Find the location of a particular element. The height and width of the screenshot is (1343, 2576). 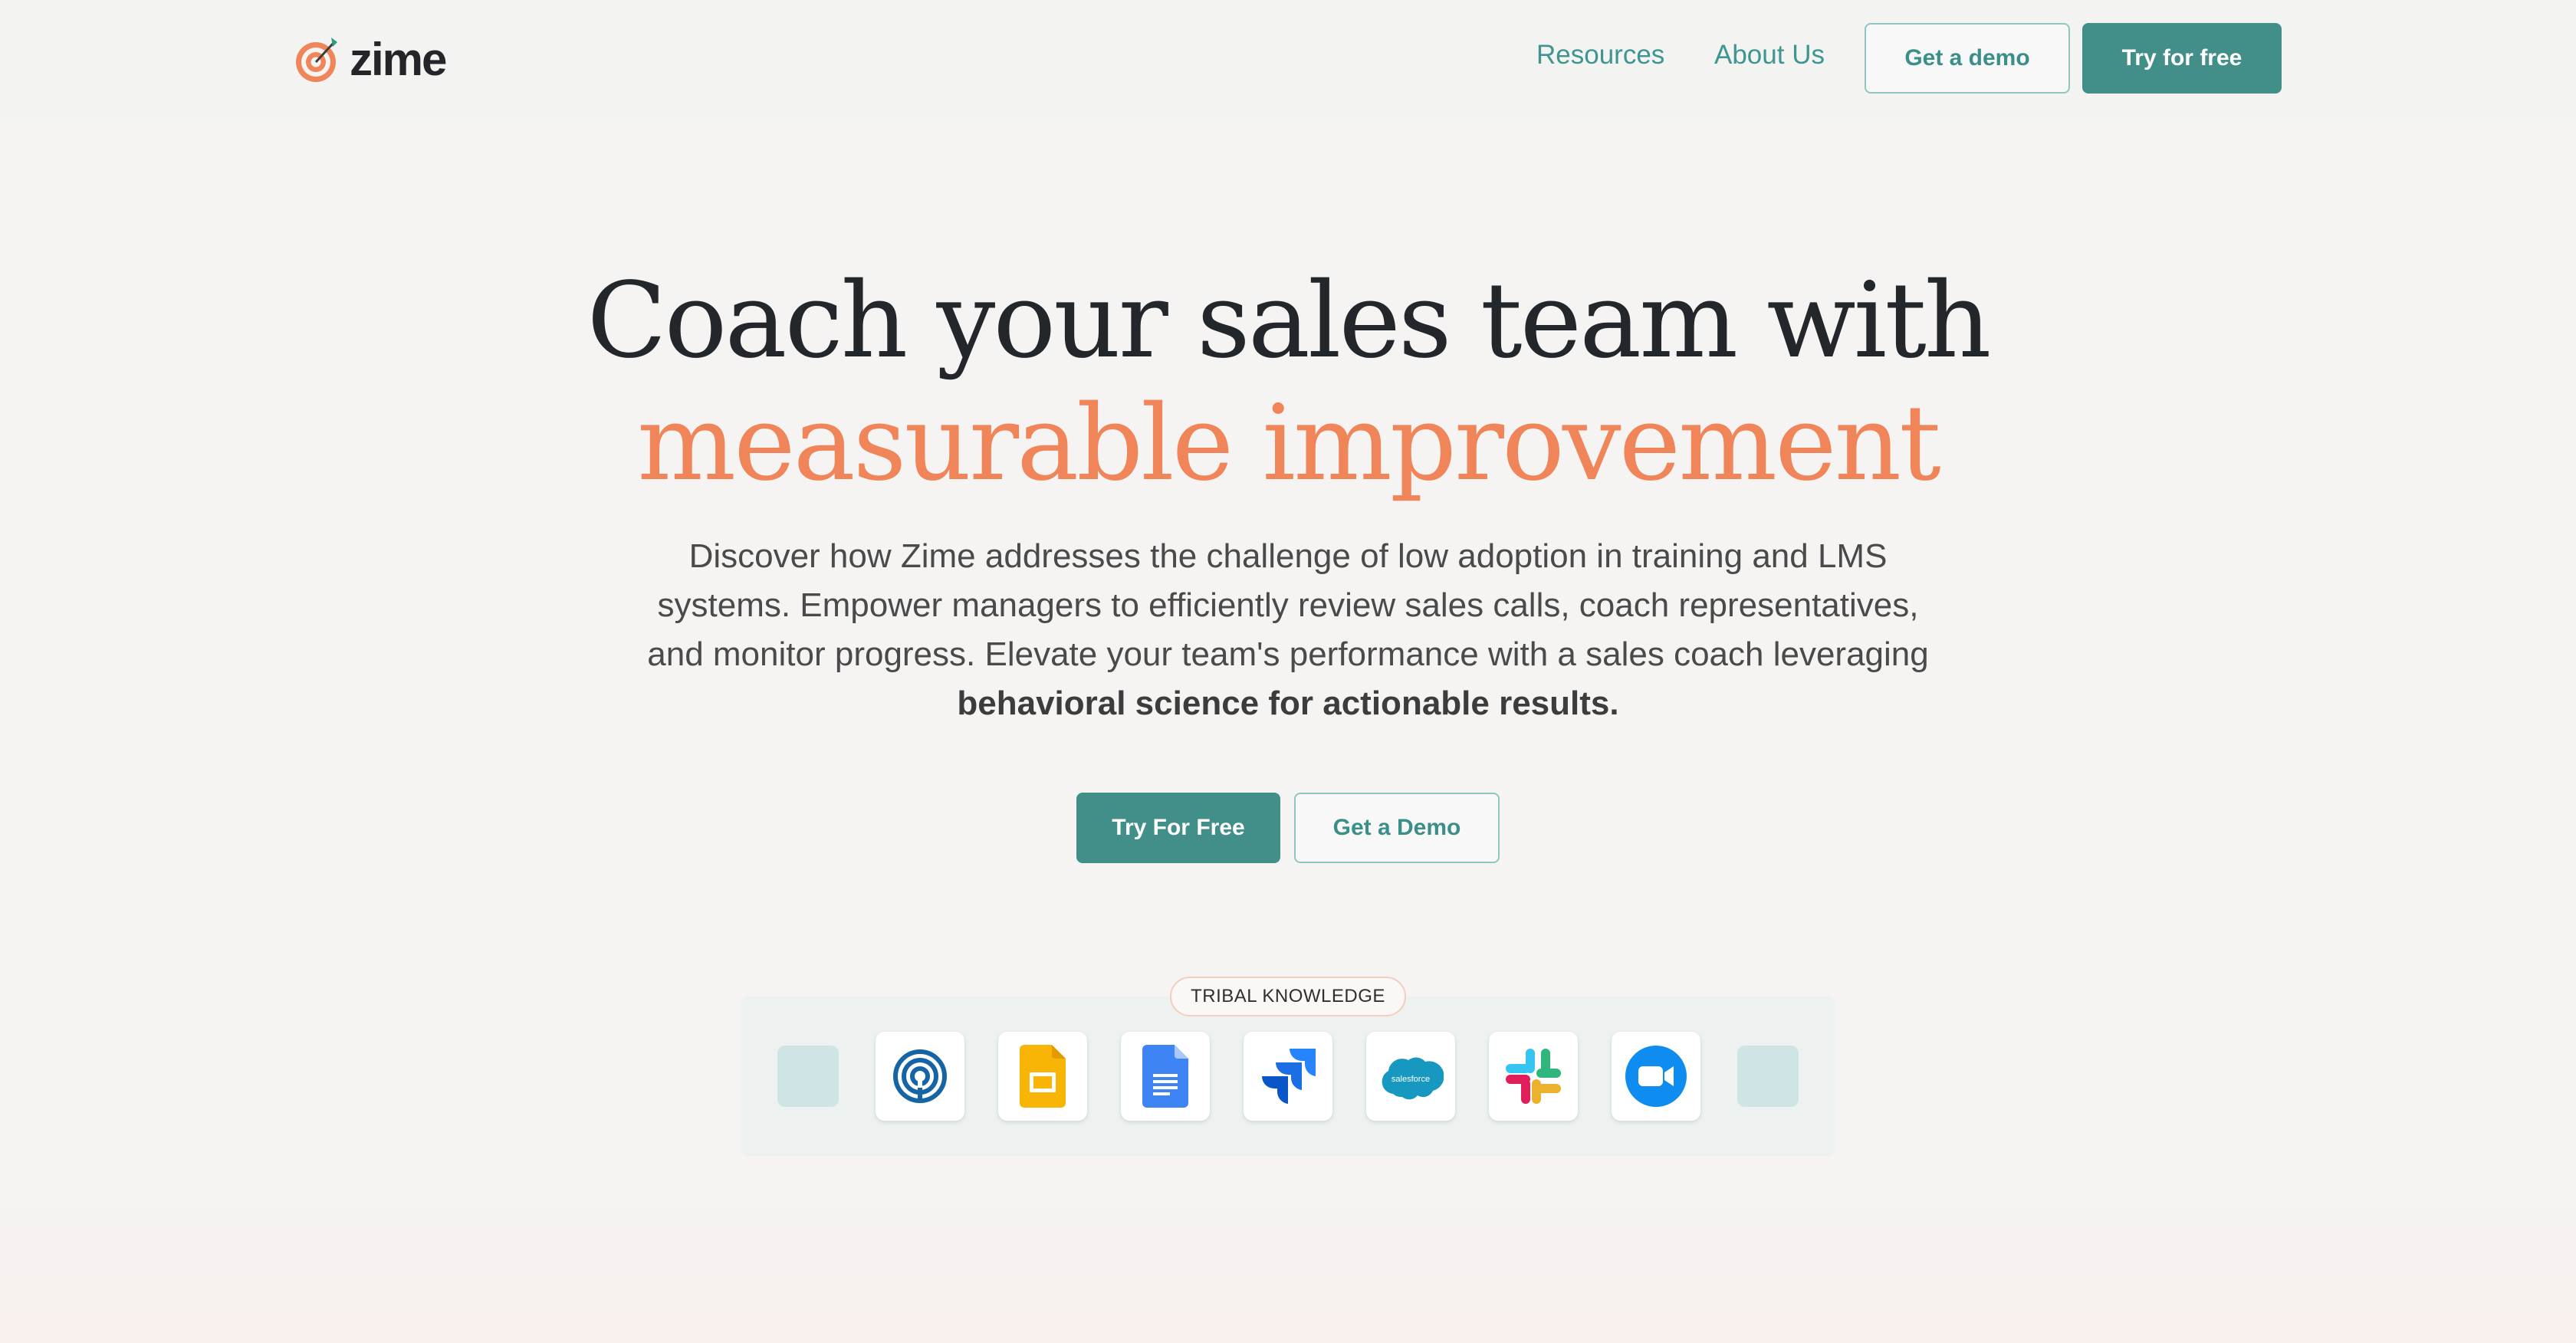

nav-resources: Resources is located at coordinates (1600, 56).